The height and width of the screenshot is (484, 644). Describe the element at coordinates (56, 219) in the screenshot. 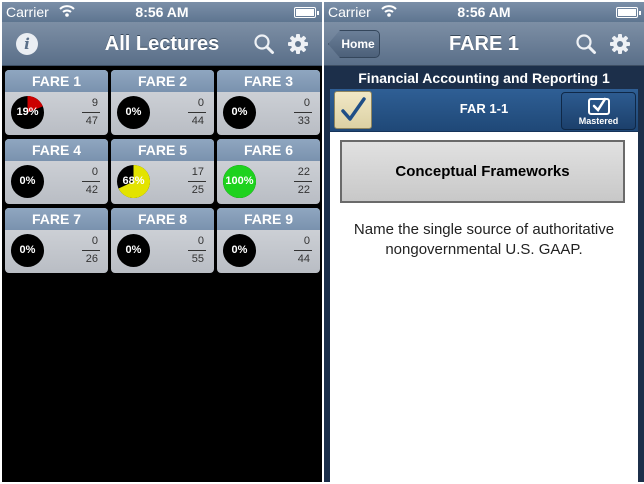

I see `tile-title: FARE 7` at that location.